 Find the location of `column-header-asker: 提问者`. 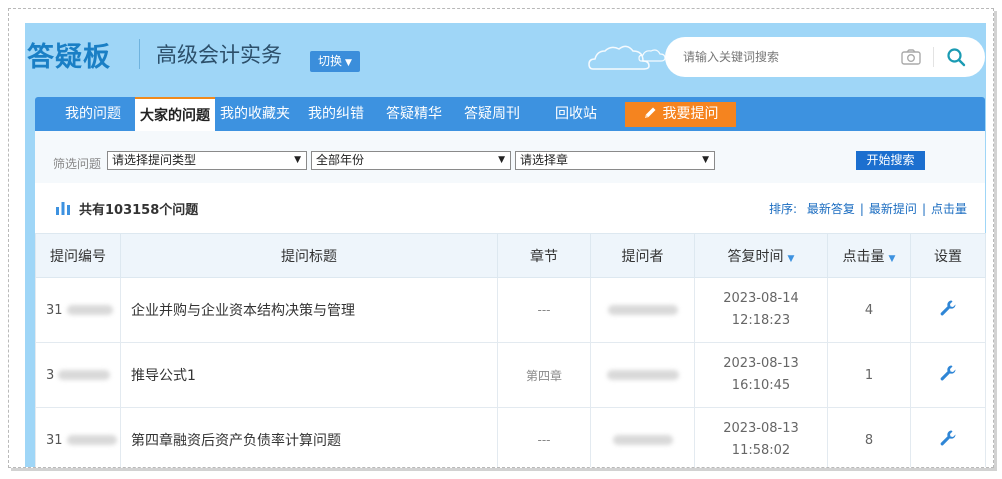

column-header-asker: 提问者 is located at coordinates (642, 255).